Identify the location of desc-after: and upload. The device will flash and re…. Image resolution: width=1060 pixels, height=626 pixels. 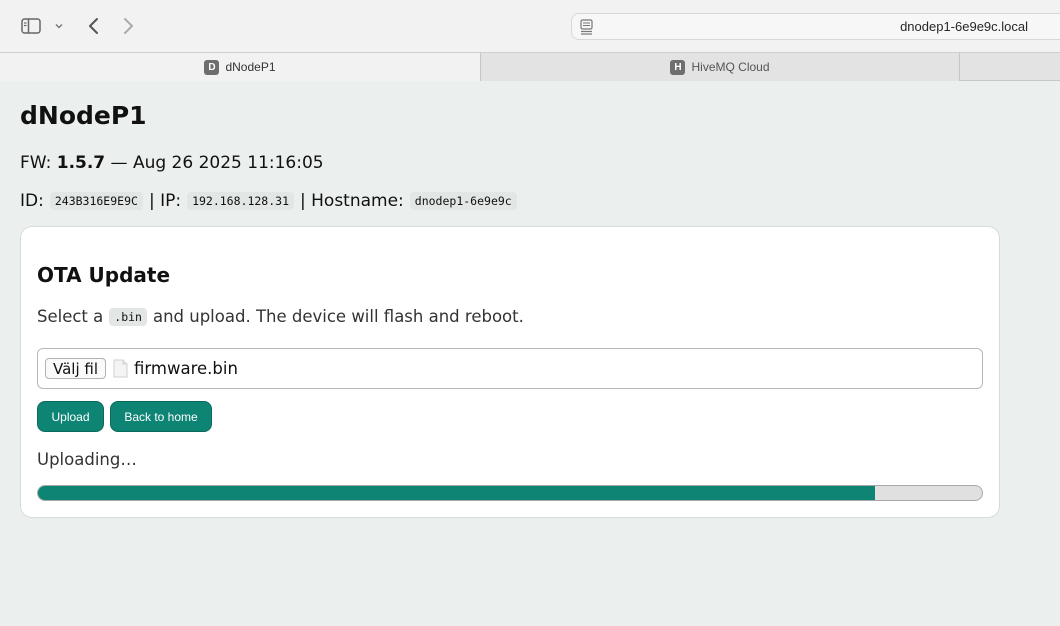
(338, 316).